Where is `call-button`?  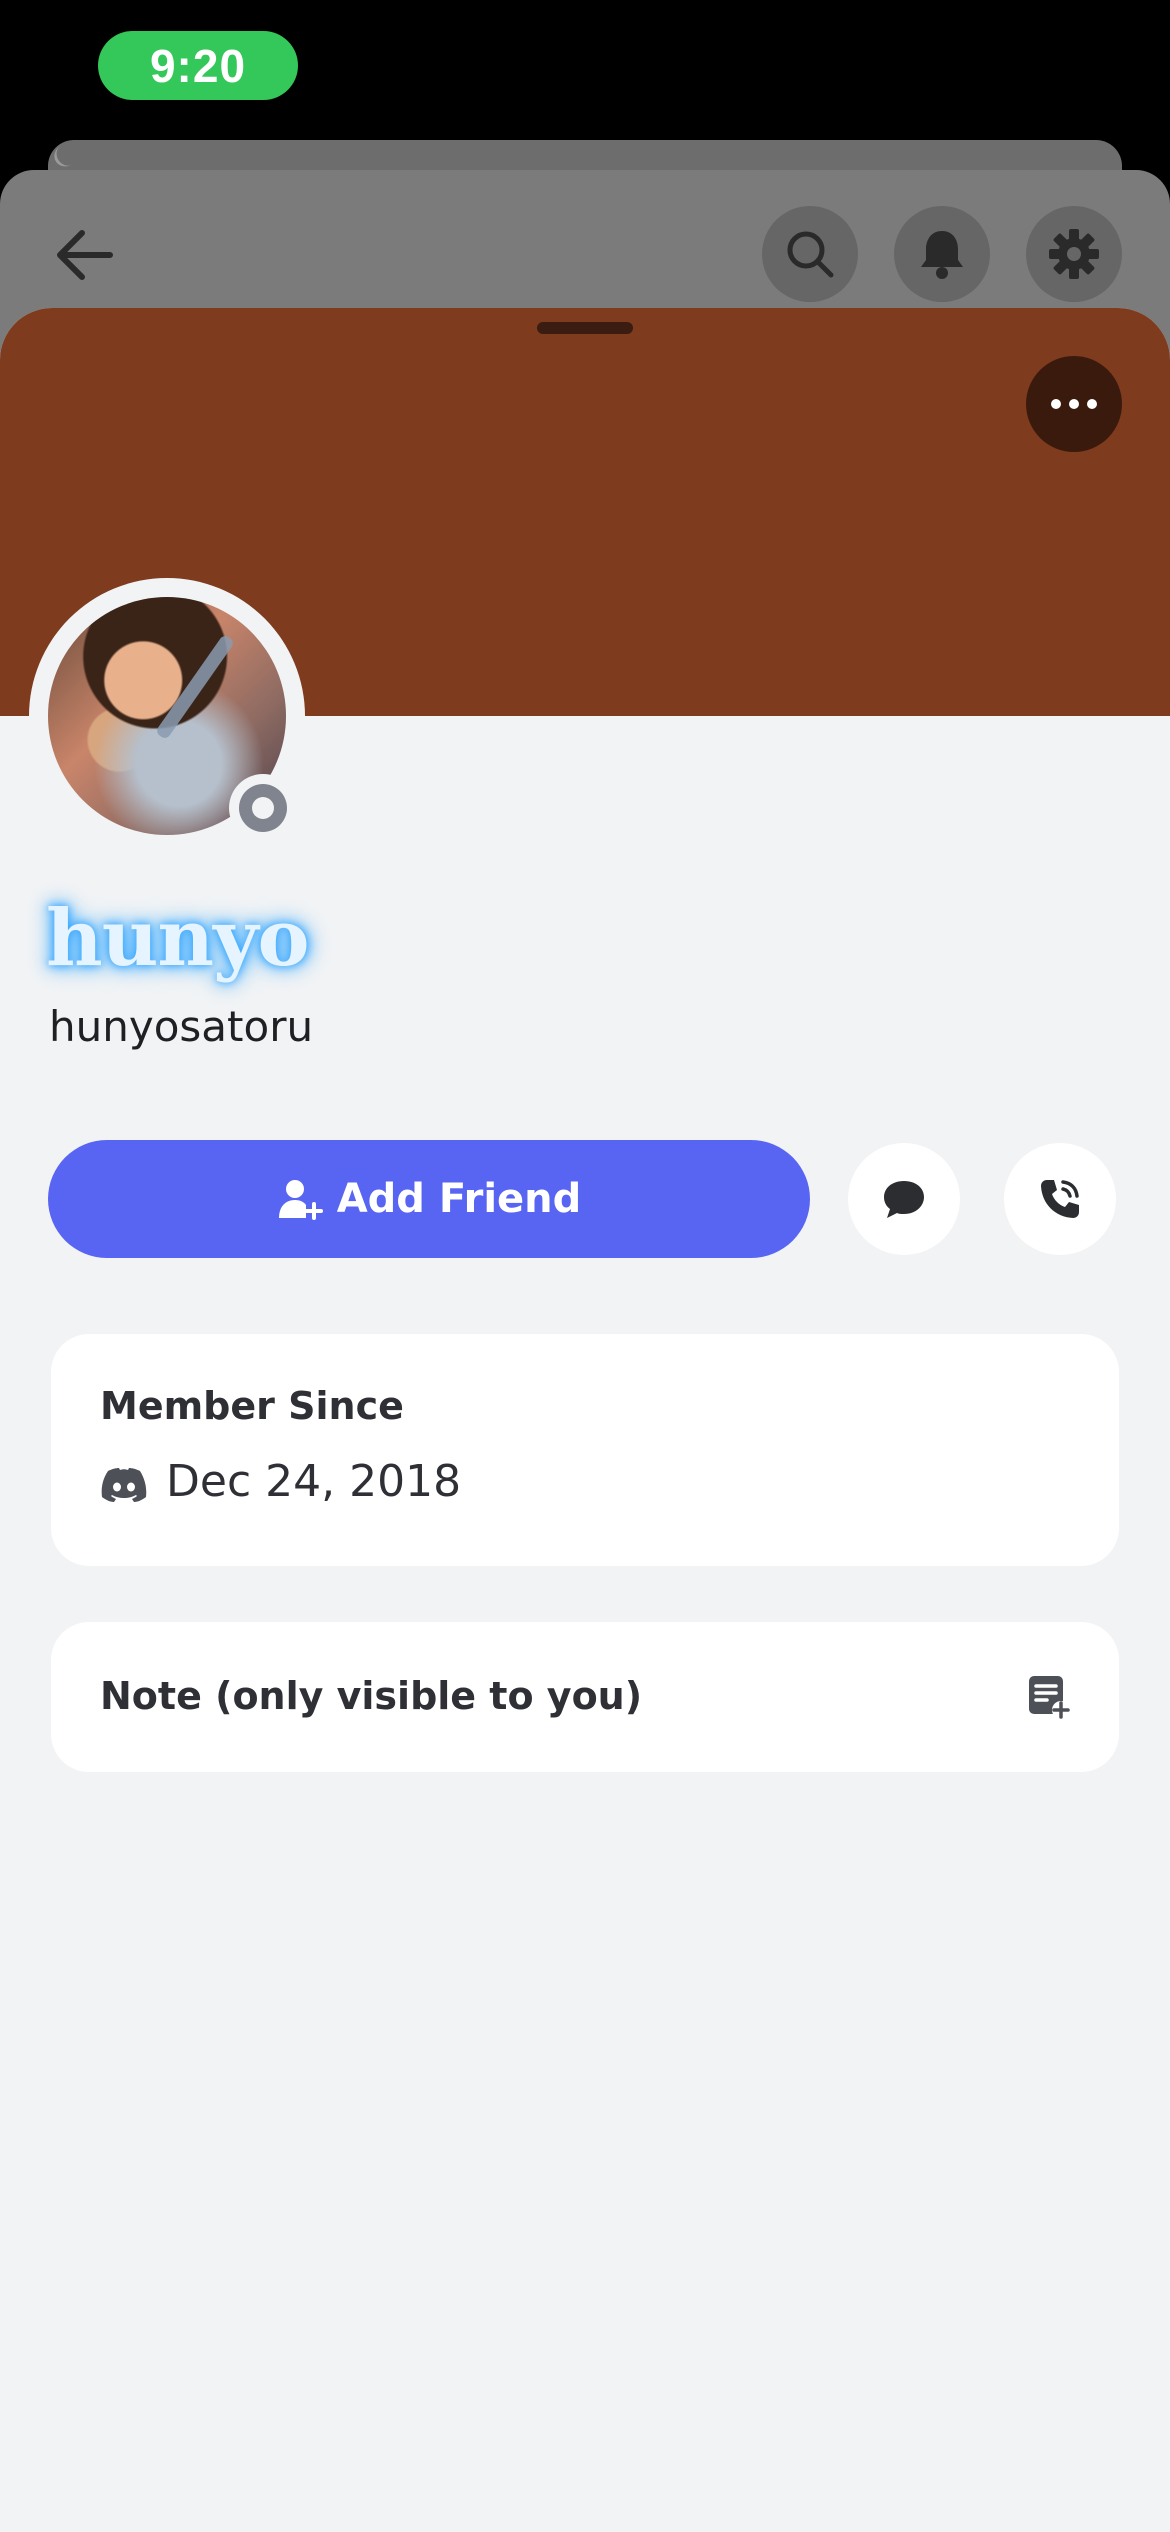 call-button is located at coordinates (1060, 1199).